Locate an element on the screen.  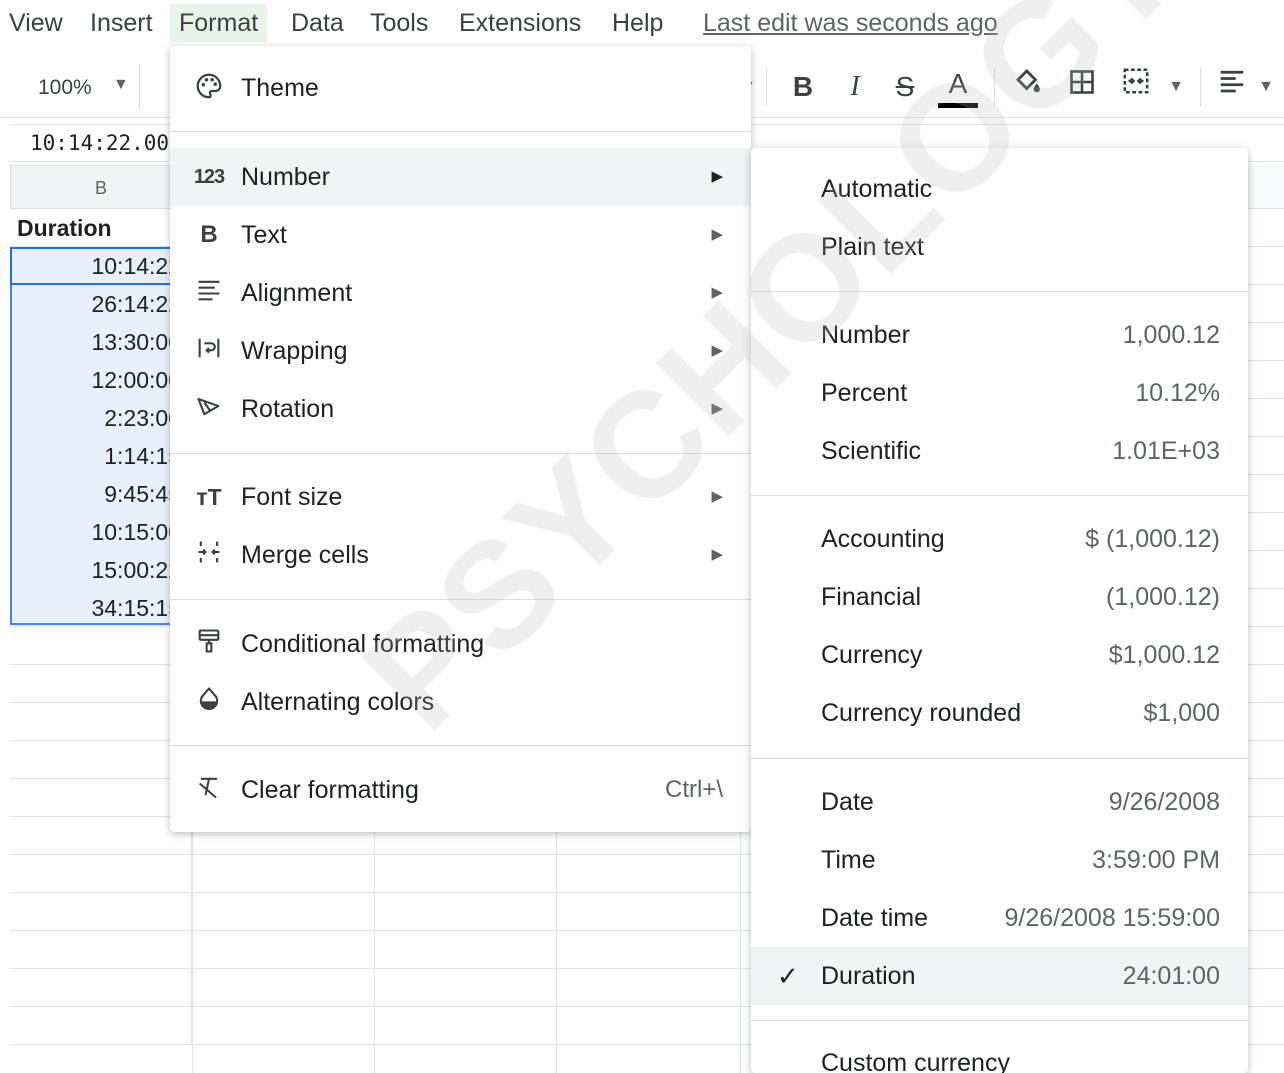
menu-item-label: Date time is located at coordinates (874, 918).